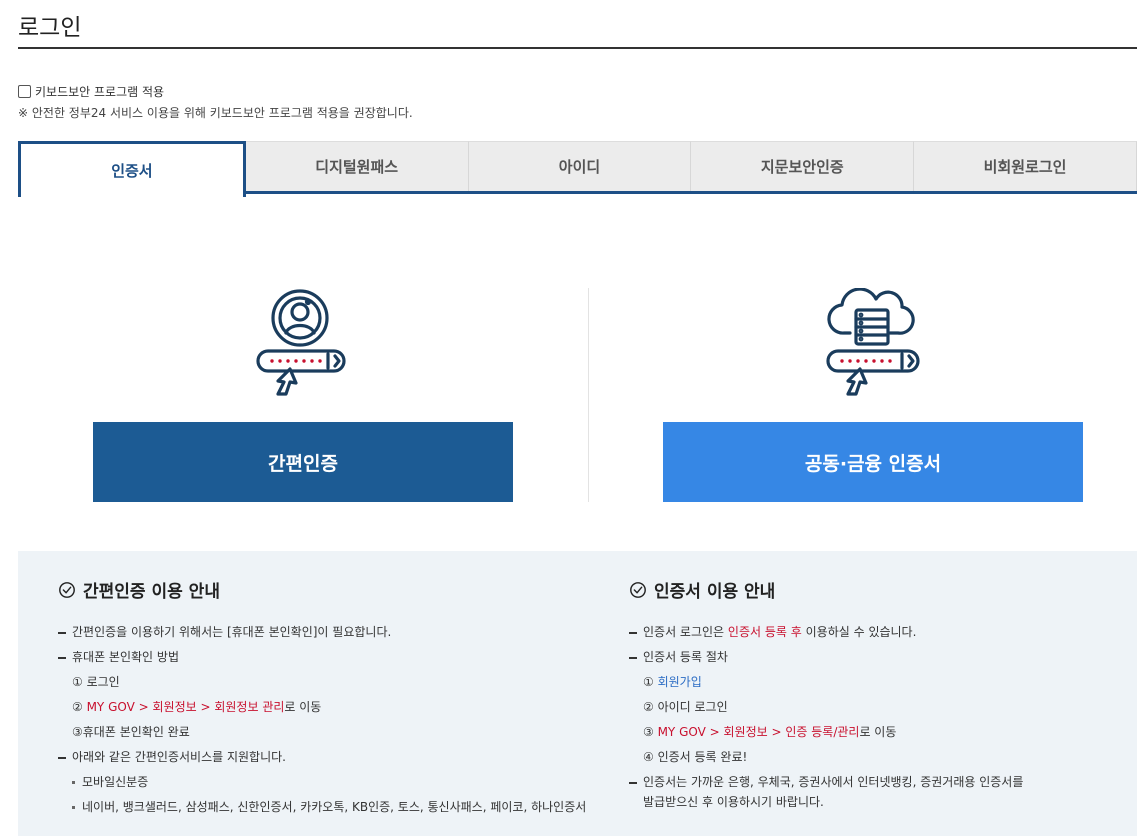 This screenshot has width=1137, height=836. What do you see at coordinates (50, 28) in the screenshot?
I see `page-title: 로그인` at bounding box center [50, 28].